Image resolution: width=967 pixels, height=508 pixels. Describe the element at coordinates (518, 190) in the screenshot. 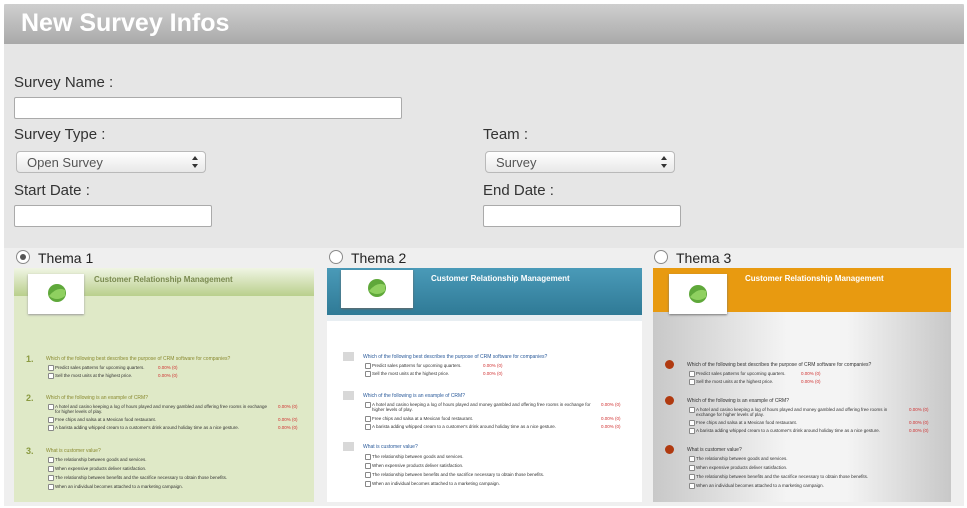

I see `end-date-label: End Date :` at that location.